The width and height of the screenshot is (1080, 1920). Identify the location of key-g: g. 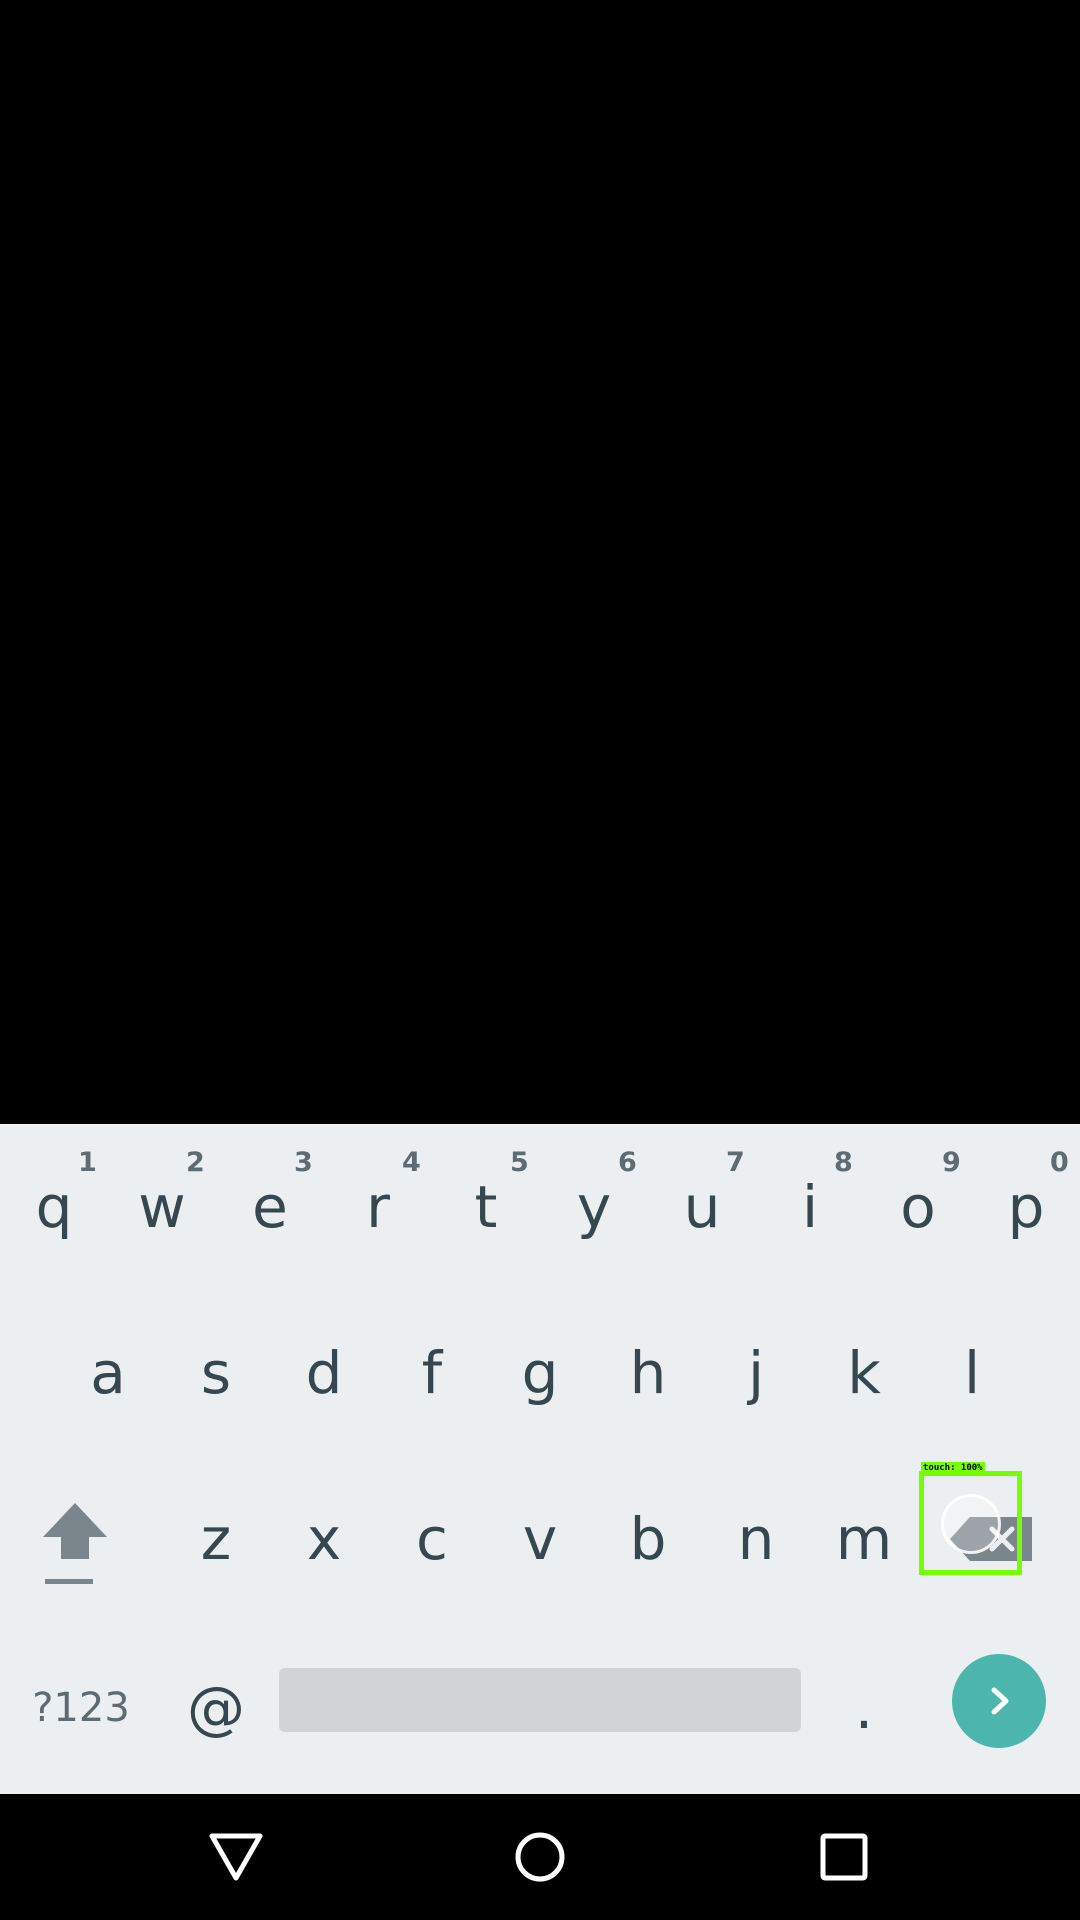
(540, 1373).